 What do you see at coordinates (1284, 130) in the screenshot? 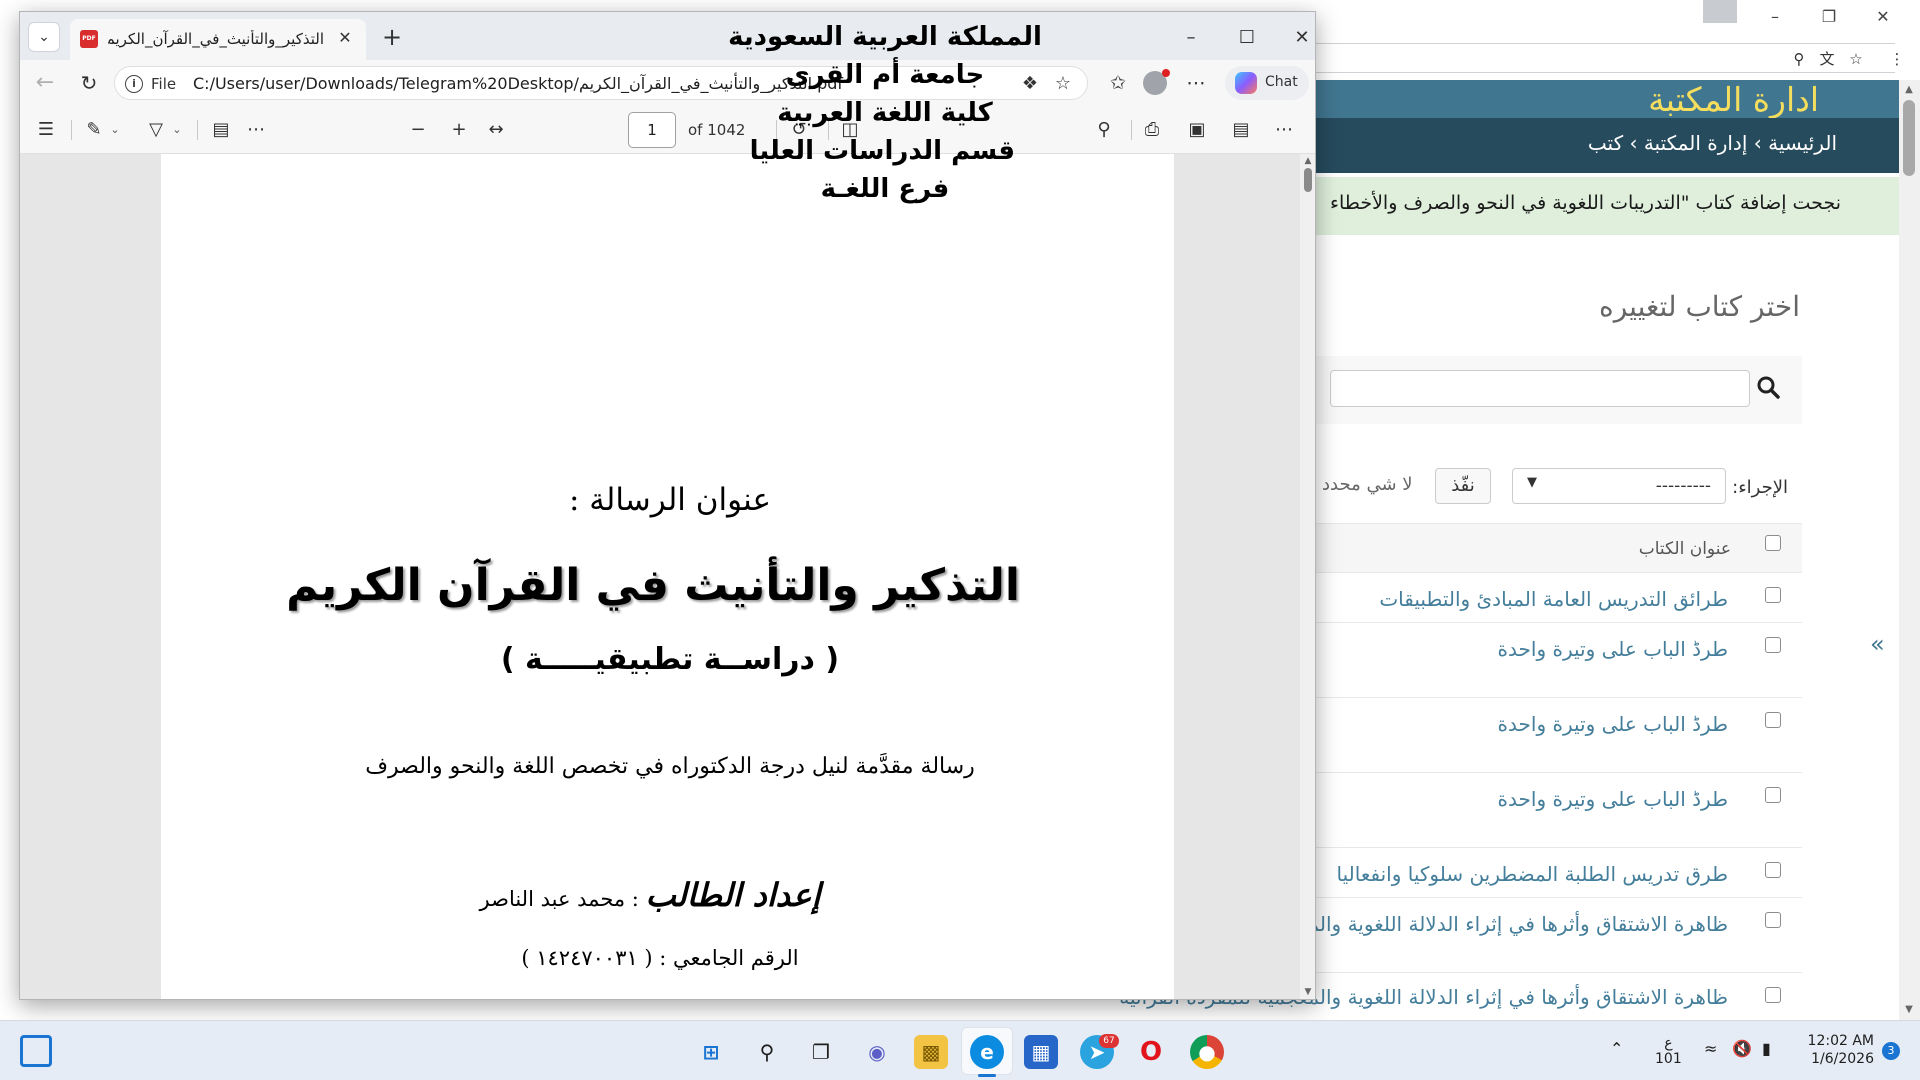
I see `settings-more-icon: ⋯` at bounding box center [1284, 130].